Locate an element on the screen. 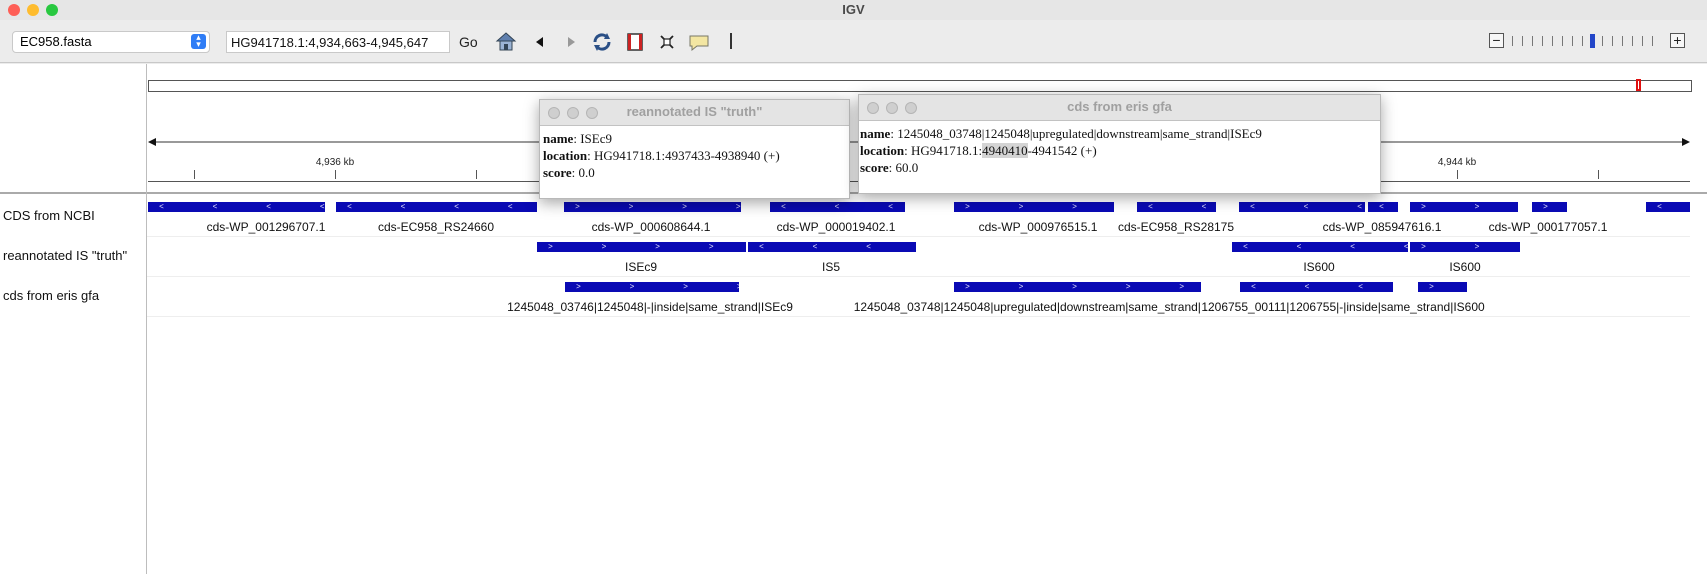 The width and height of the screenshot is (1707, 574). feature-block: > > > > > > > > is located at coordinates (641, 247).